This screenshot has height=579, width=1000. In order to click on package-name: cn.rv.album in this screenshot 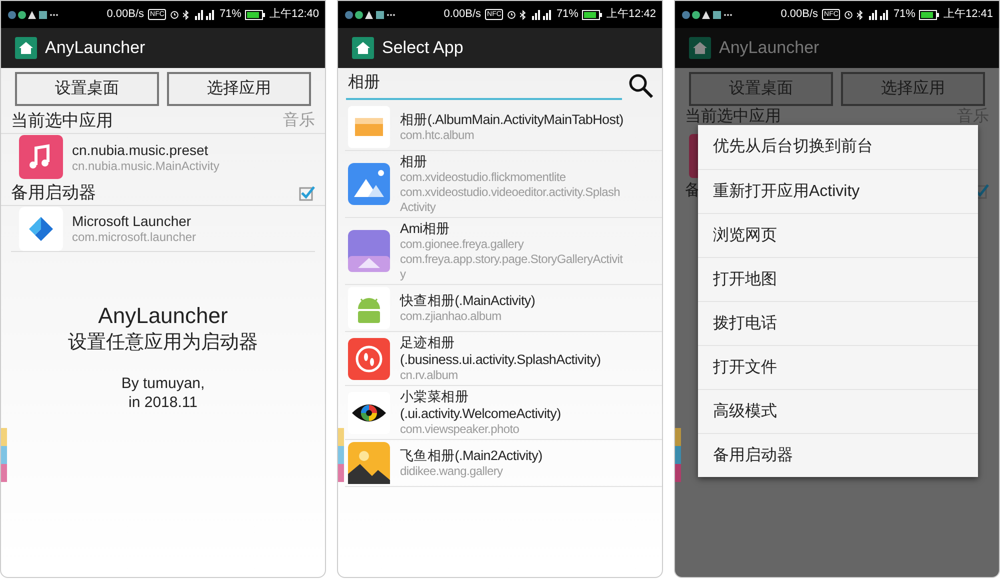, I will do `click(429, 375)`.